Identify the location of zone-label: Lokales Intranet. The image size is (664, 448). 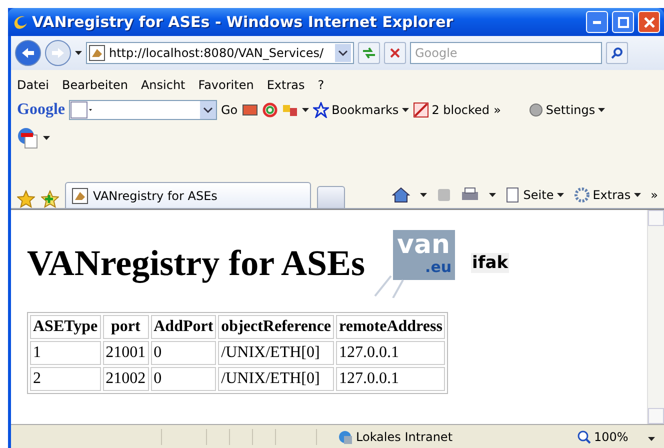
(404, 437).